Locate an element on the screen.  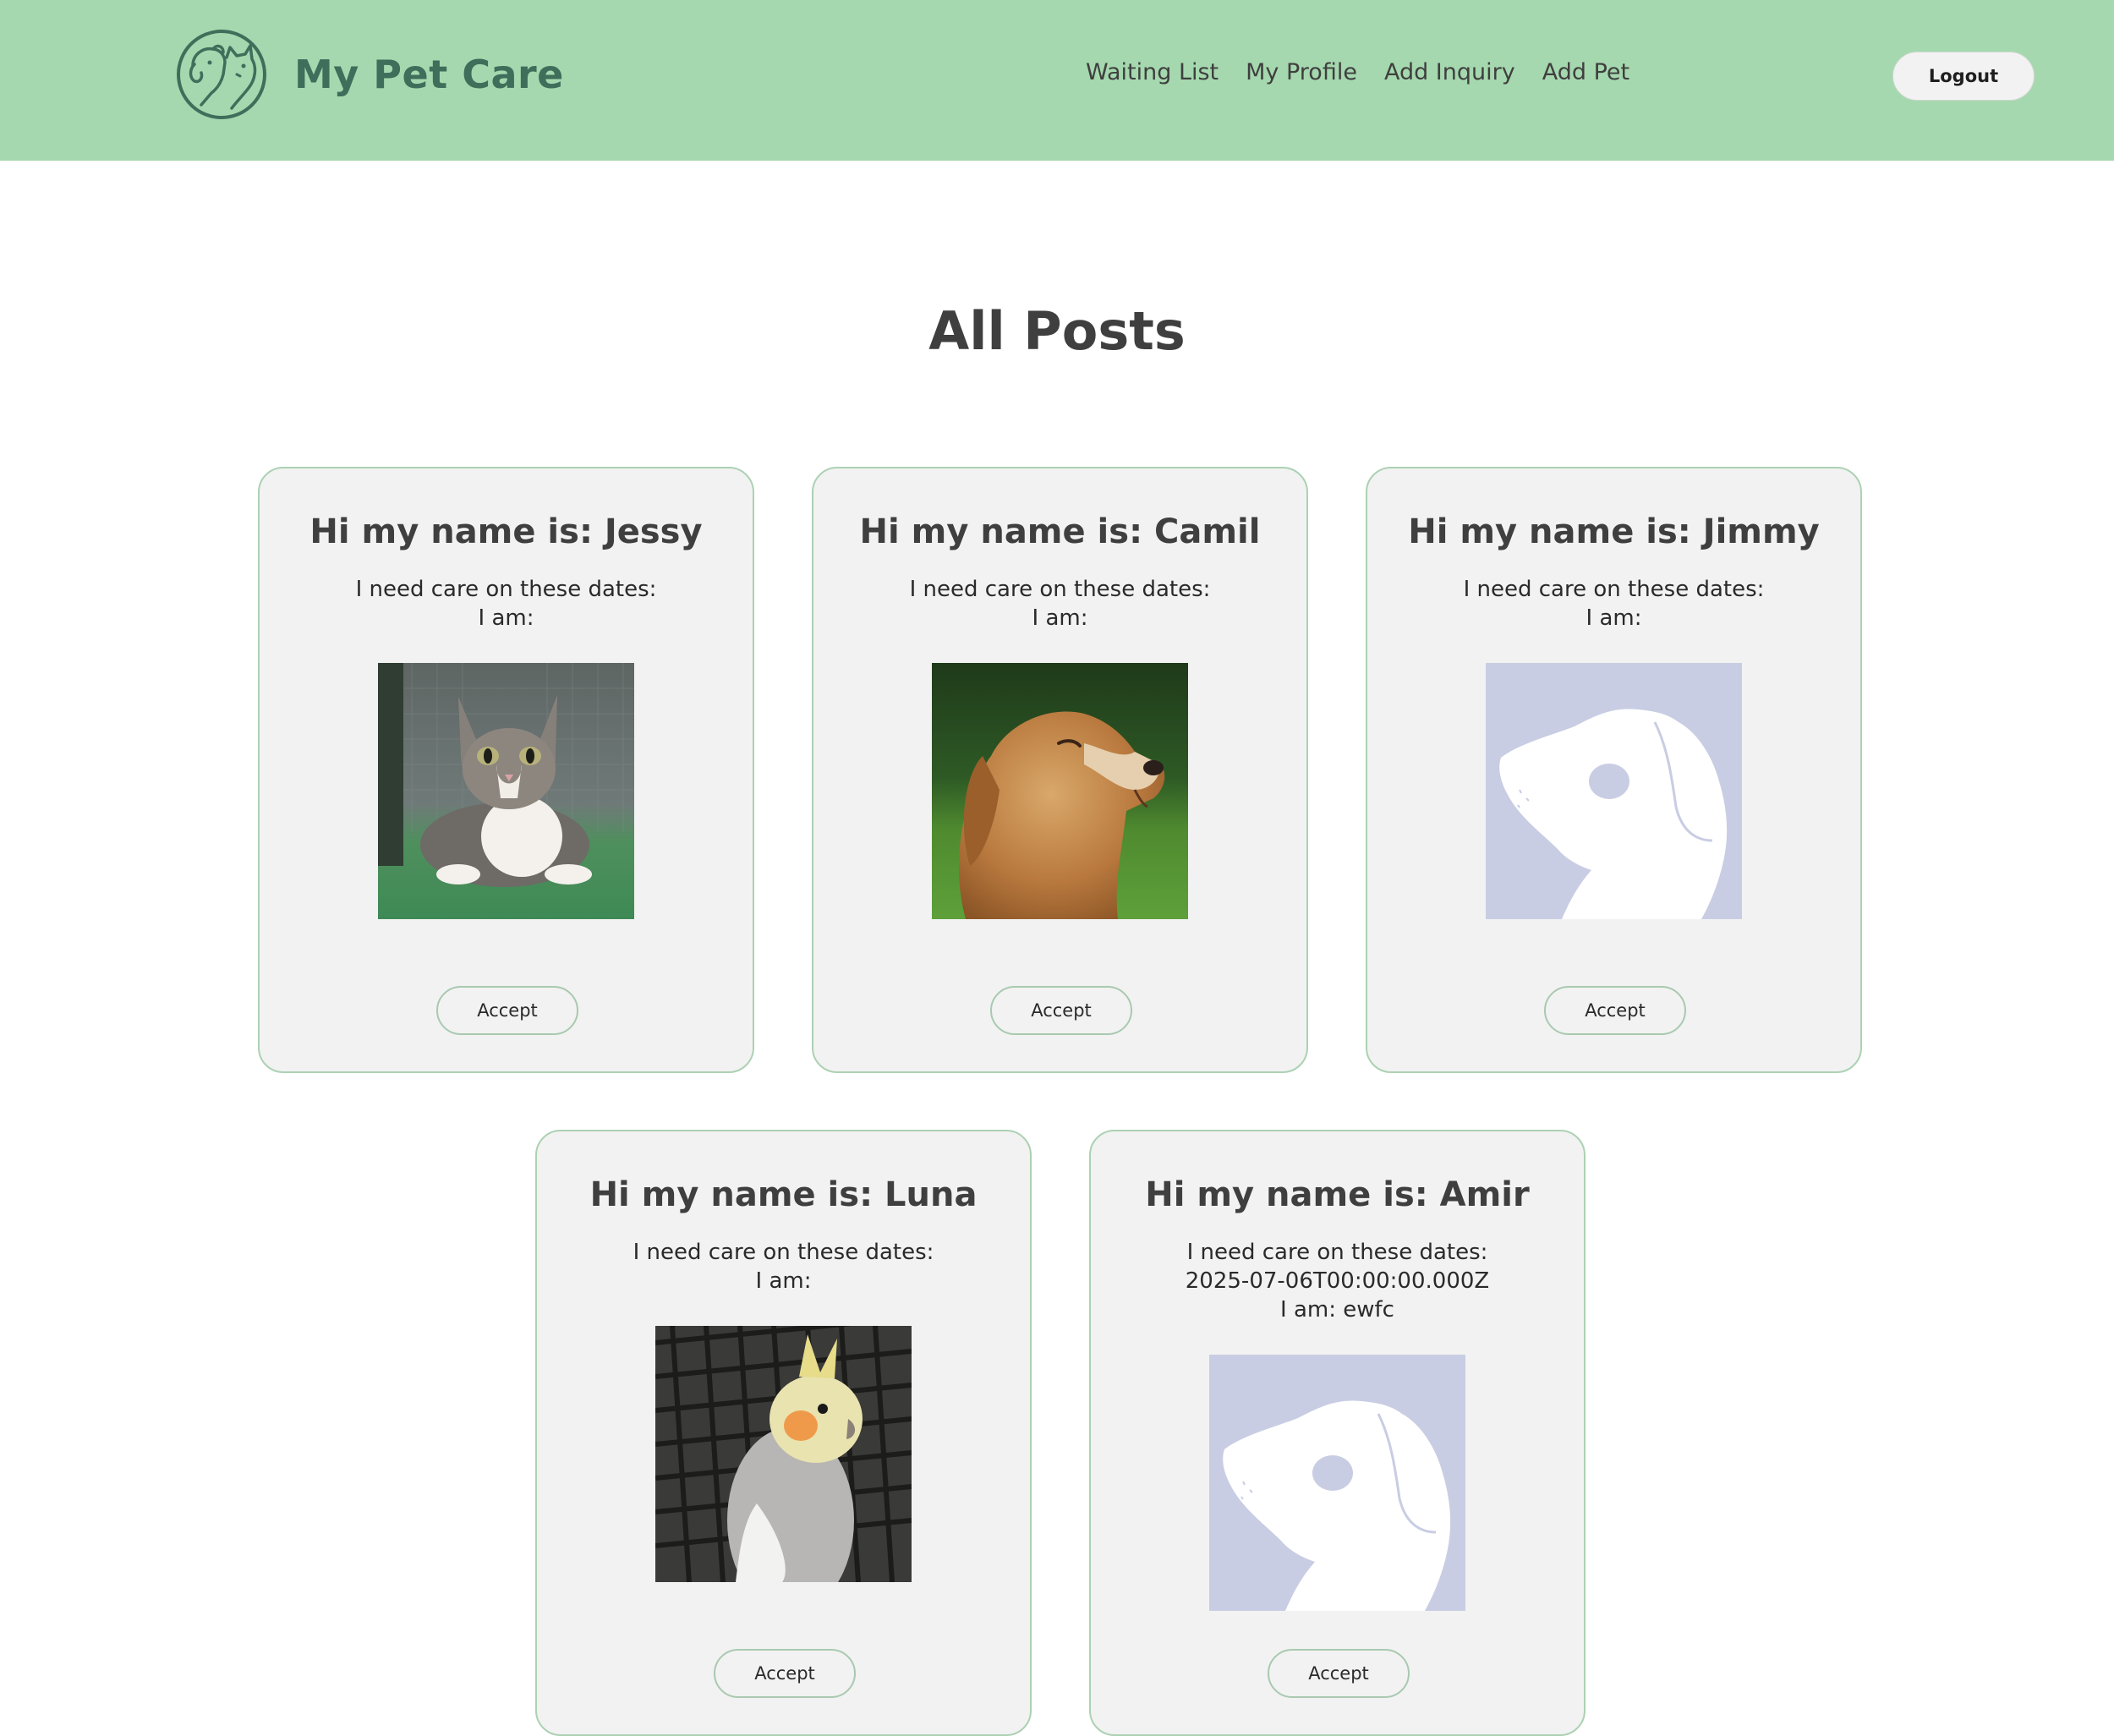
post-heading: Hi my name is: Jimmy is located at coordinates (1614, 531).